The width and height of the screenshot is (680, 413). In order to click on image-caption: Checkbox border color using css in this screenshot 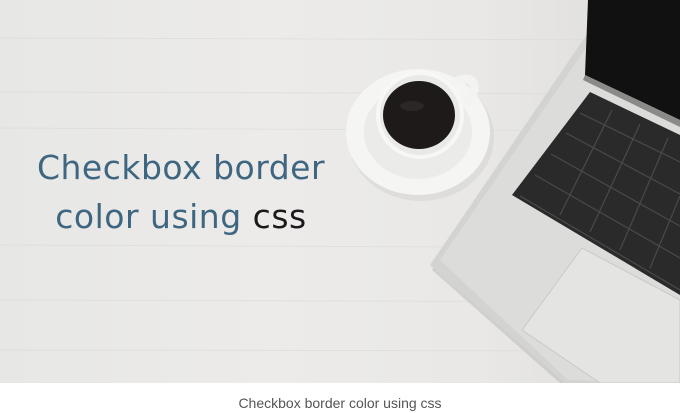, I will do `click(340, 403)`.